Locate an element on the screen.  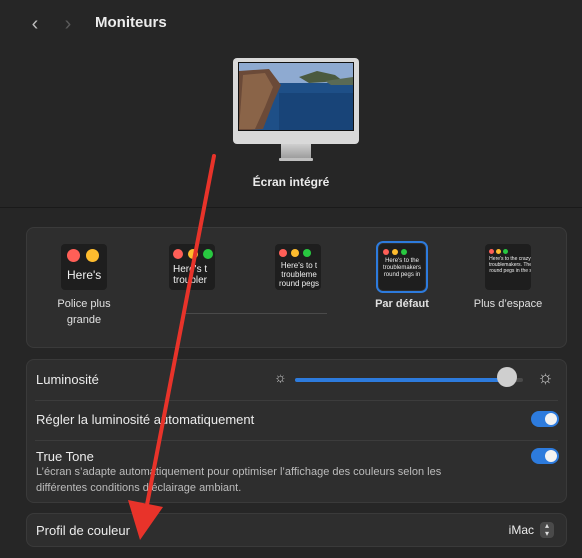
color-profile-value: iMac is located at coordinates (521, 530).